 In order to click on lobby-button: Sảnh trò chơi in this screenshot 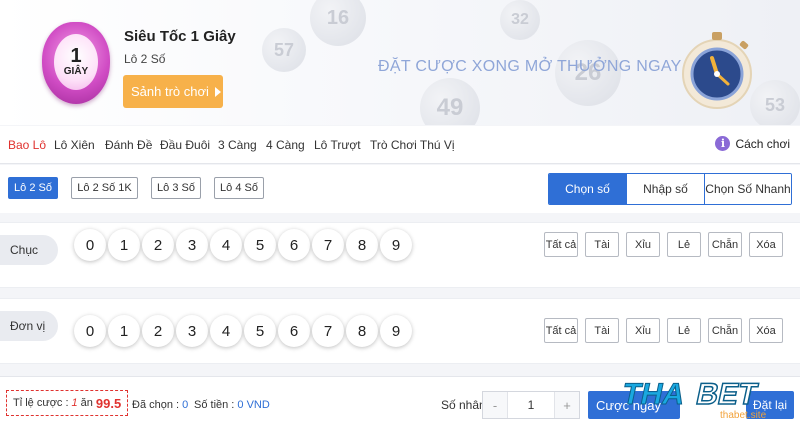, I will do `click(173, 91)`.